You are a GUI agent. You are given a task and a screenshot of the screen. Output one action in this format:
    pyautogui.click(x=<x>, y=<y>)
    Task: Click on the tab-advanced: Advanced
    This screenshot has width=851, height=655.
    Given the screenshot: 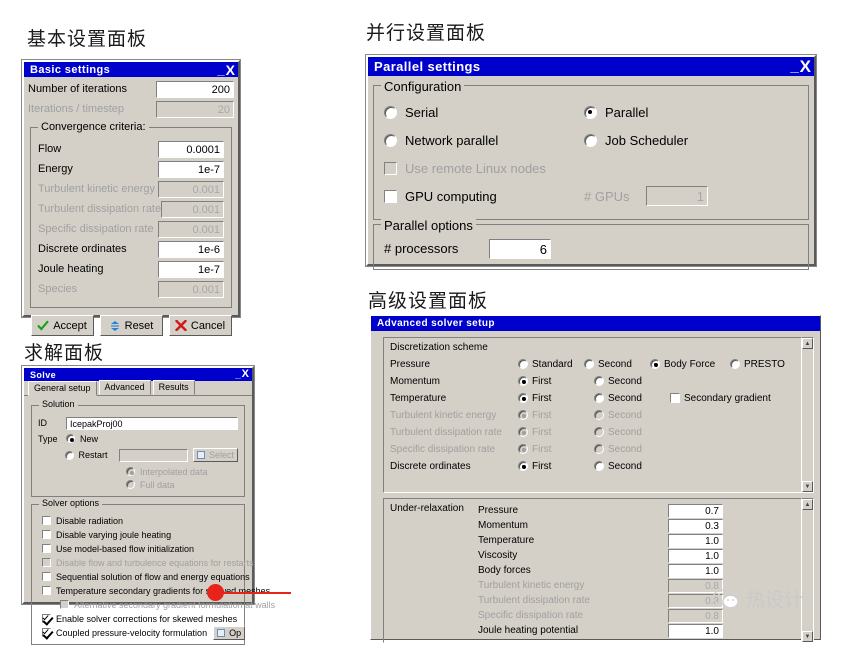 What is the action you would take?
    pyautogui.click(x=124, y=387)
    